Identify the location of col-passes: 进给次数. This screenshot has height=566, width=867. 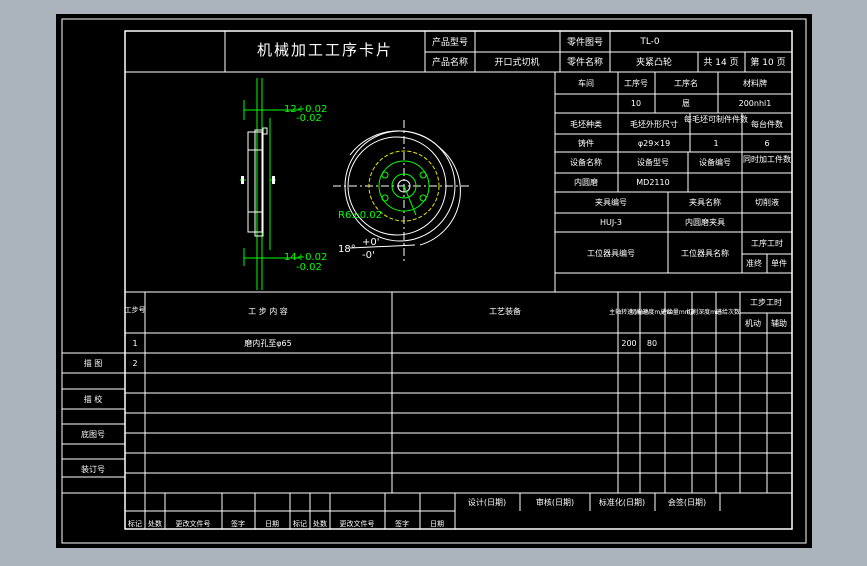
(728, 312).